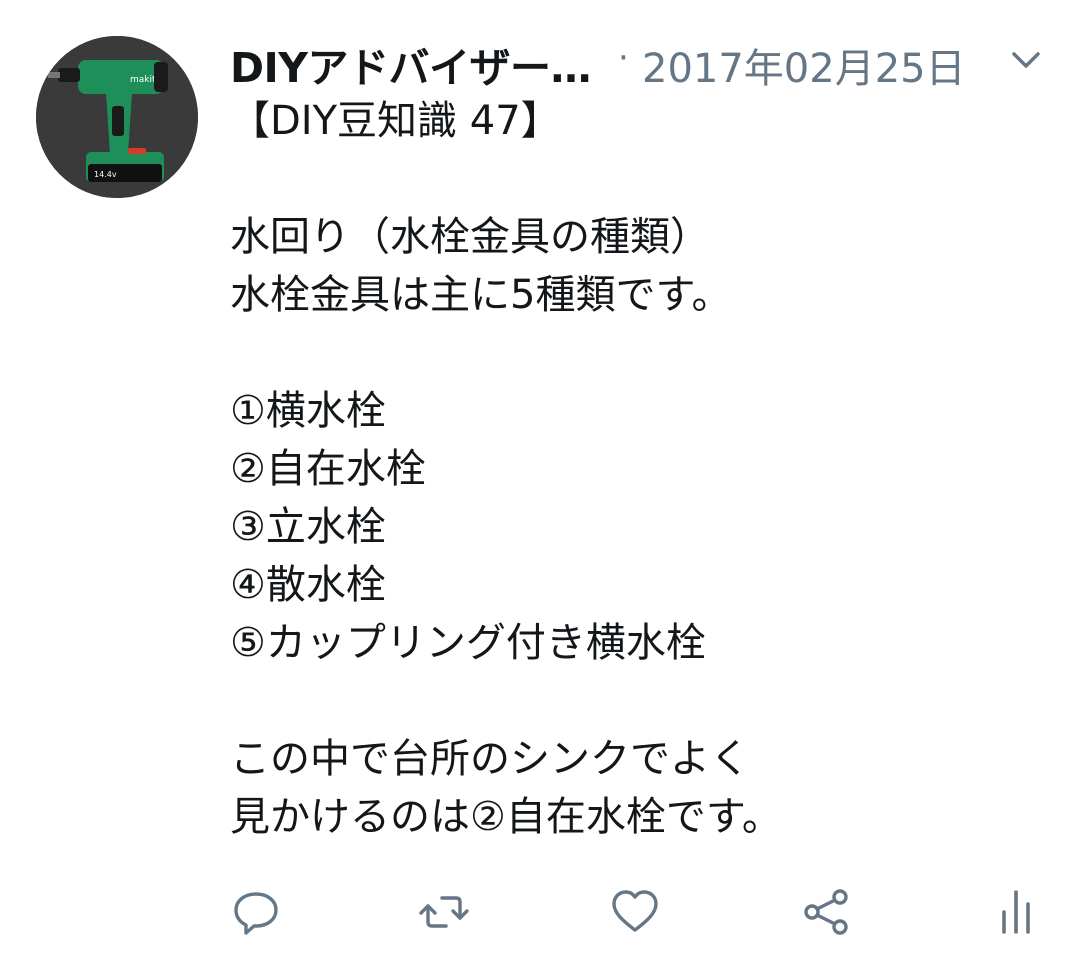  Describe the element at coordinates (506, 817) in the screenshot. I see `tweet-line: 見かけるのは②自在水栓です。` at that location.